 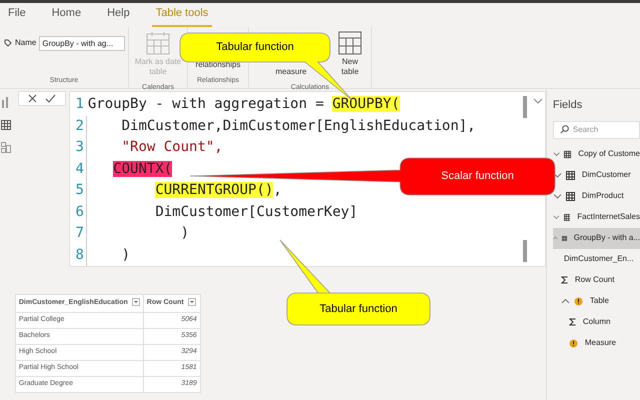 I want to click on tag-icon, so click(x=8, y=43).